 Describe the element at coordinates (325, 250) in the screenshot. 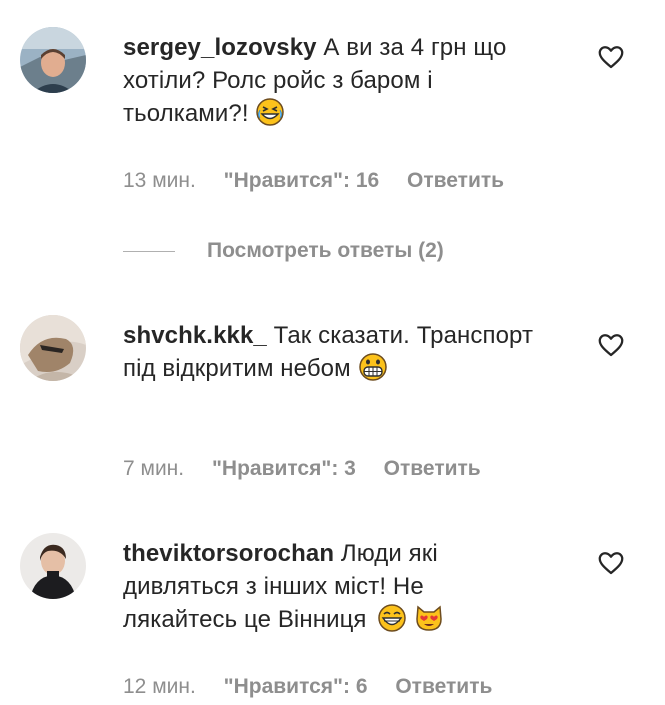

I see `view-replies-label: Посмотреть ответы (2)` at that location.